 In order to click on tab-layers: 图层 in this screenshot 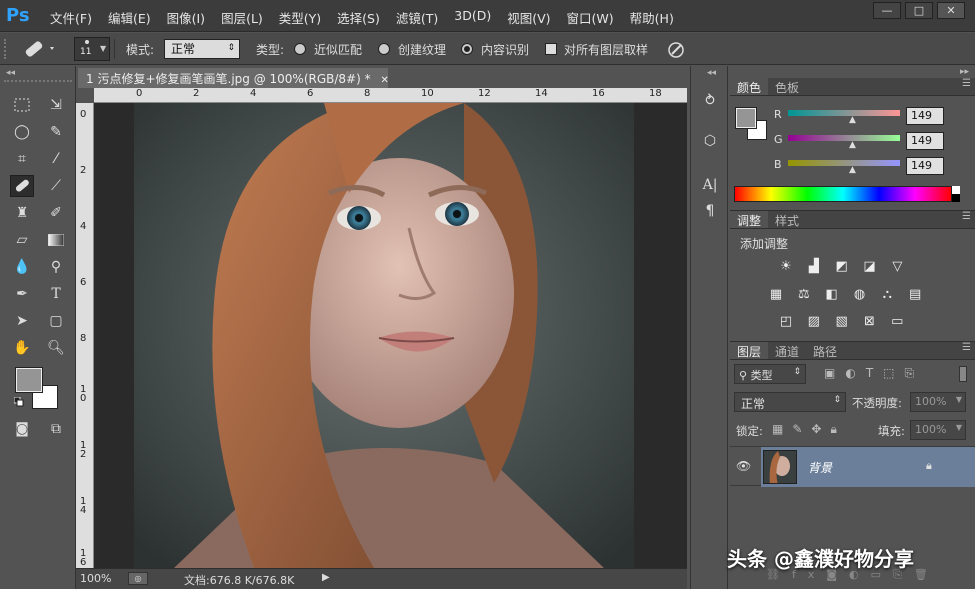, I will do `click(749, 350)`.